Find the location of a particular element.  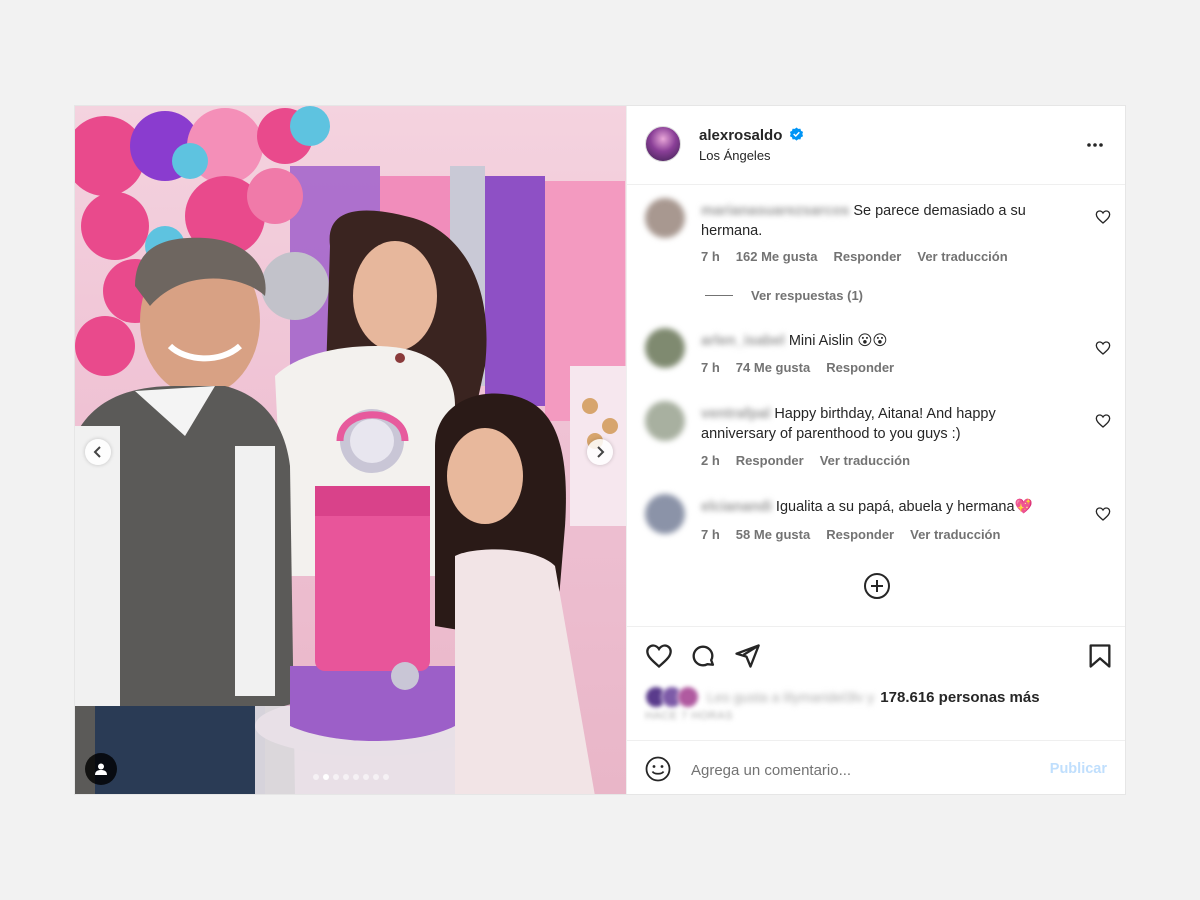

likes-blurred-text: Les gusta a lilymaridel3lv y is located at coordinates (791, 697).